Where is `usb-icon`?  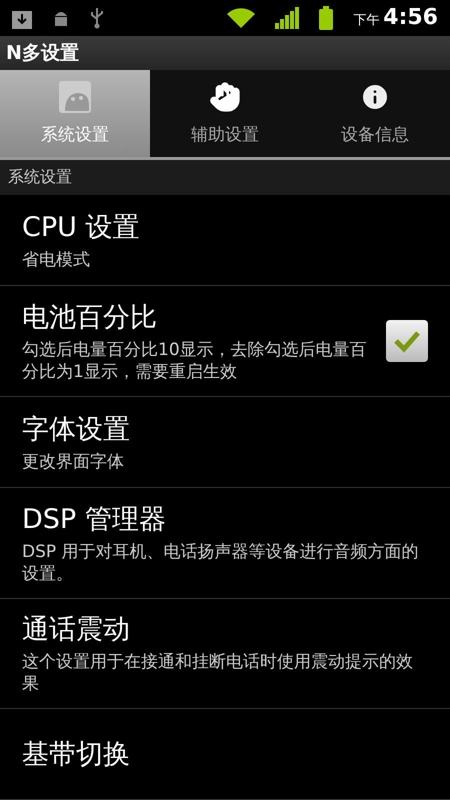 usb-icon is located at coordinates (97, 17).